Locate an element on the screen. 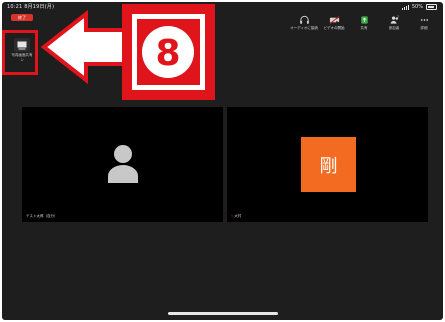 This screenshot has width=445, height=322. participants-button: 2 参加者 is located at coordinates (394, 23).